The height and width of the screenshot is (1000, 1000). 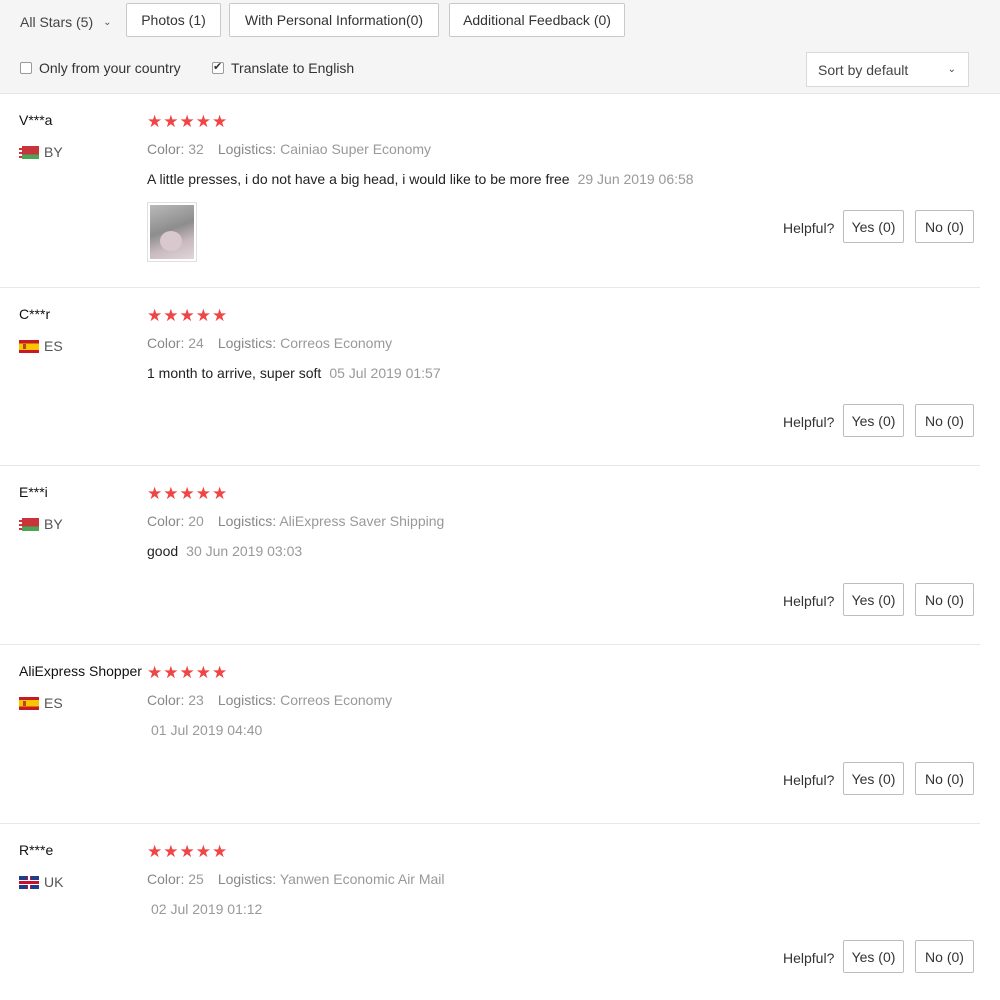 I want to click on review-text-row: good 30 Jun 2019 03:03, so click(x=224, y=551).